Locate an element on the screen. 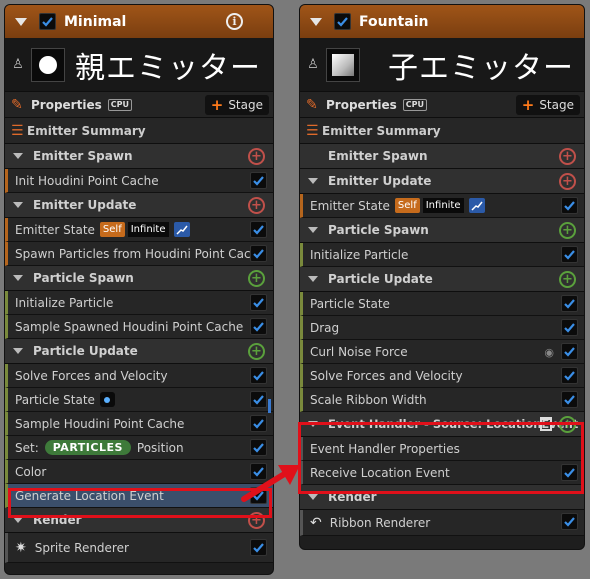  module-scale-ribbon: Scale Ribbon Width is located at coordinates (442, 400).